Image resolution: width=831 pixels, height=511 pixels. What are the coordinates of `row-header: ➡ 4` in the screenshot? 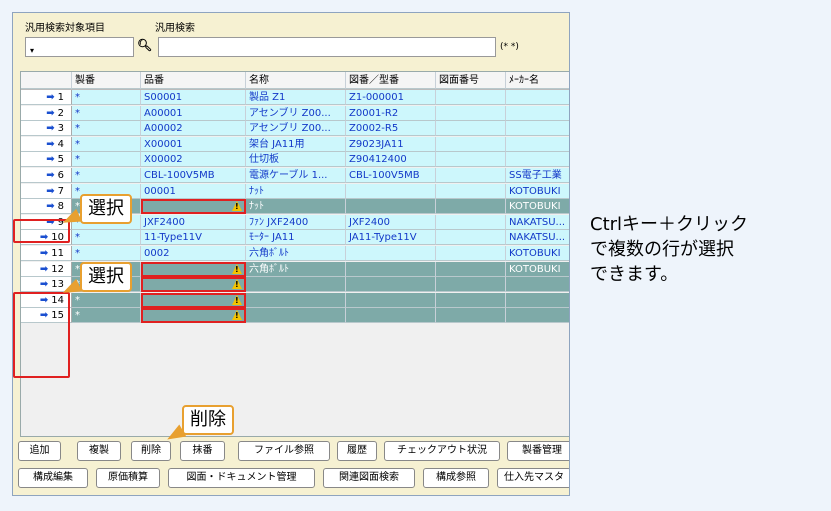 It's located at (46, 144).